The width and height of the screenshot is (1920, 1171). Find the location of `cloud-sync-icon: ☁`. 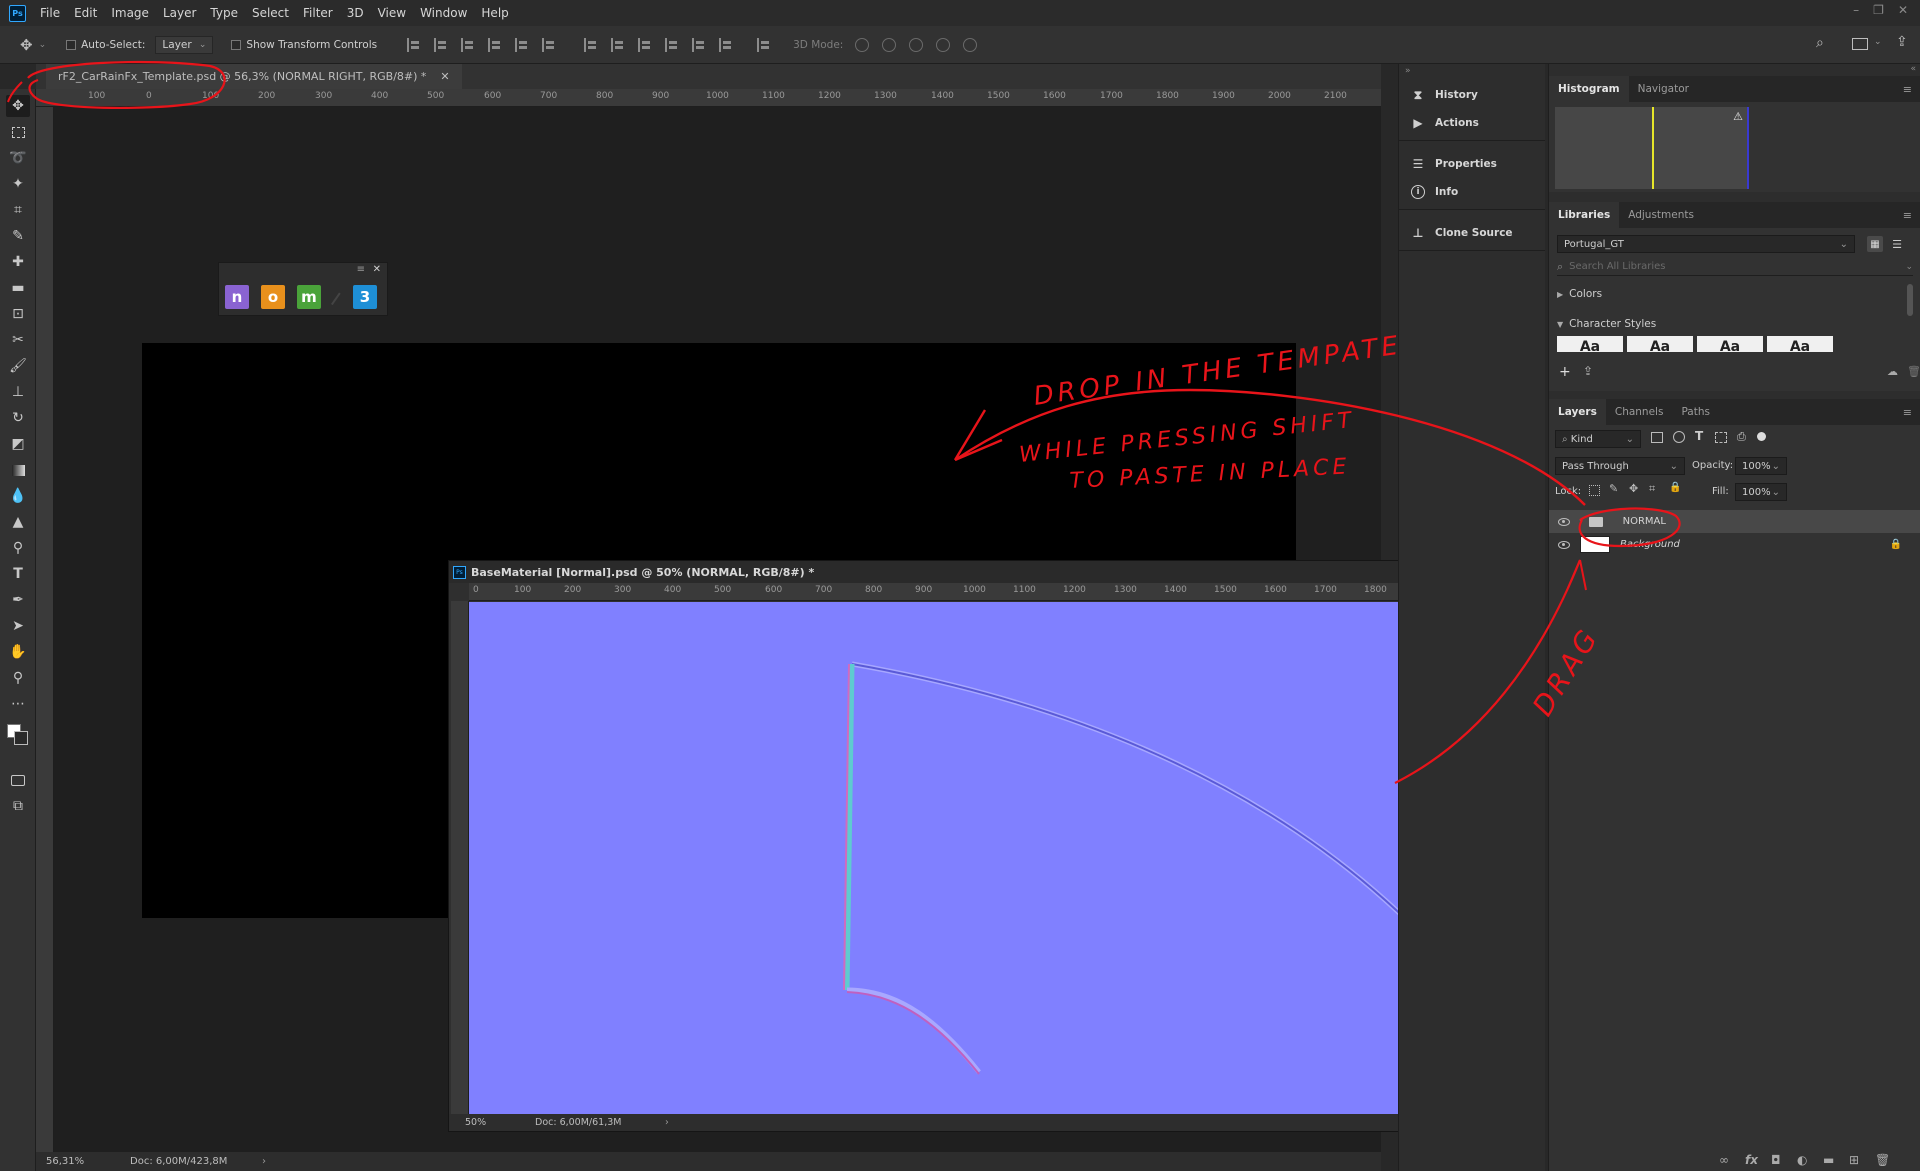

cloud-sync-icon: ☁ is located at coordinates (1892, 371).